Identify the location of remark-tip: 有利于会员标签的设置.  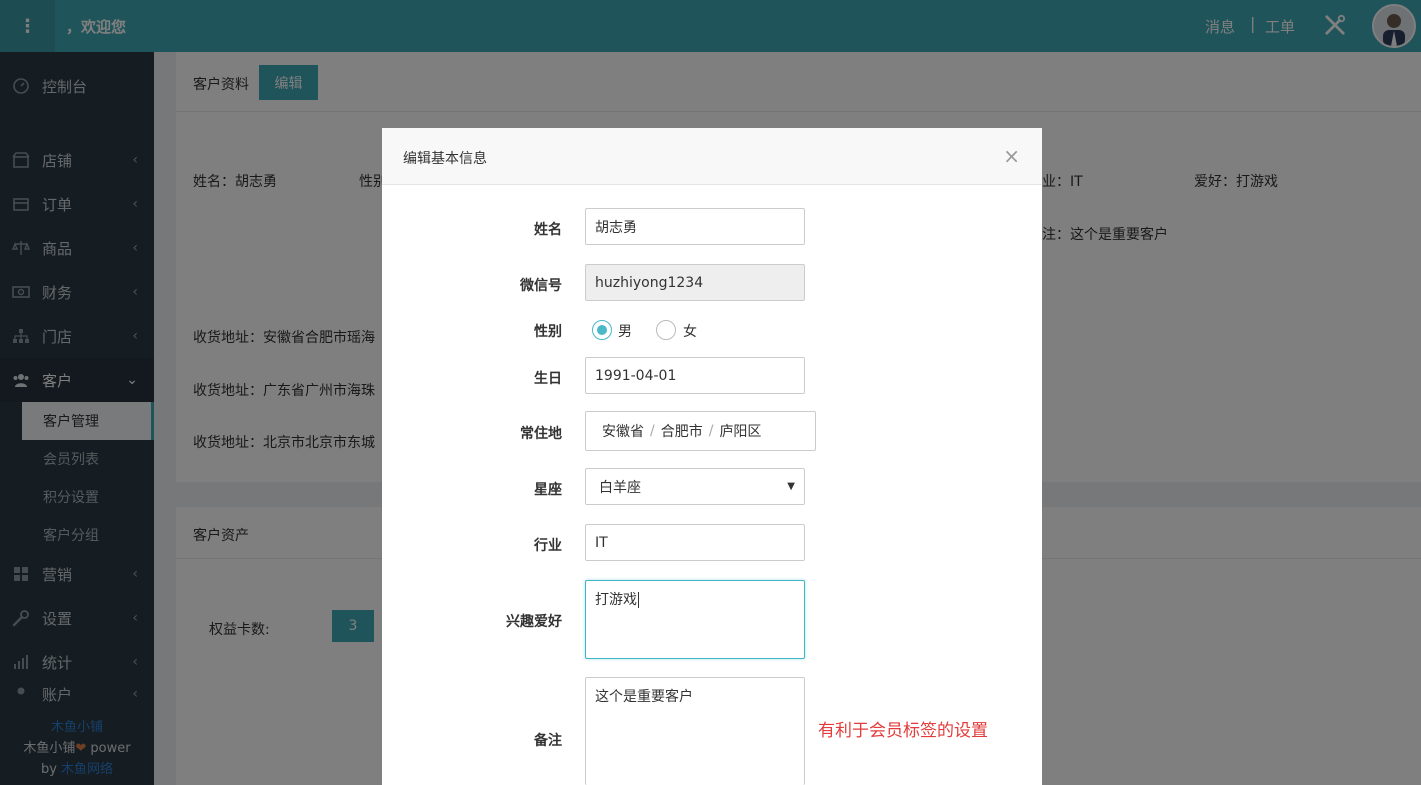
(903, 731).